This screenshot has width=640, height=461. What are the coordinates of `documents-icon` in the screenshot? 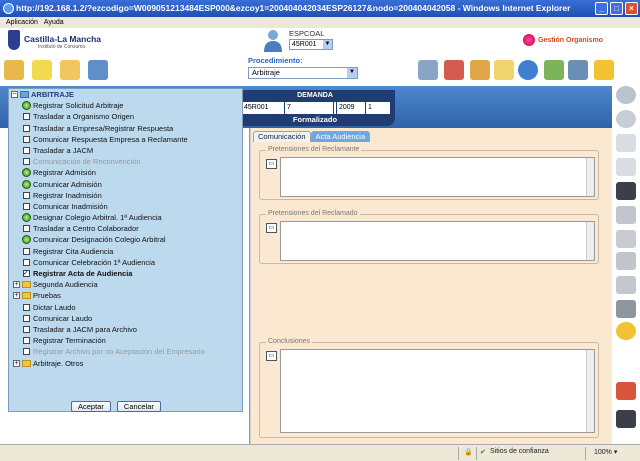 It's located at (626, 167).